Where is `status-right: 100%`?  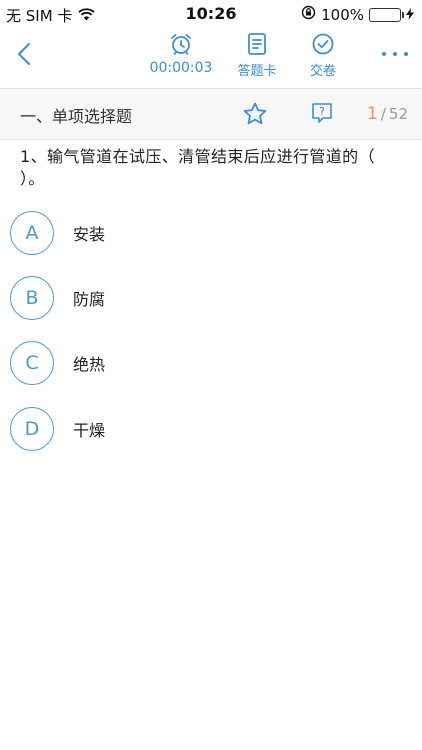 status-right: 100% is located at coordinates (357, 14).